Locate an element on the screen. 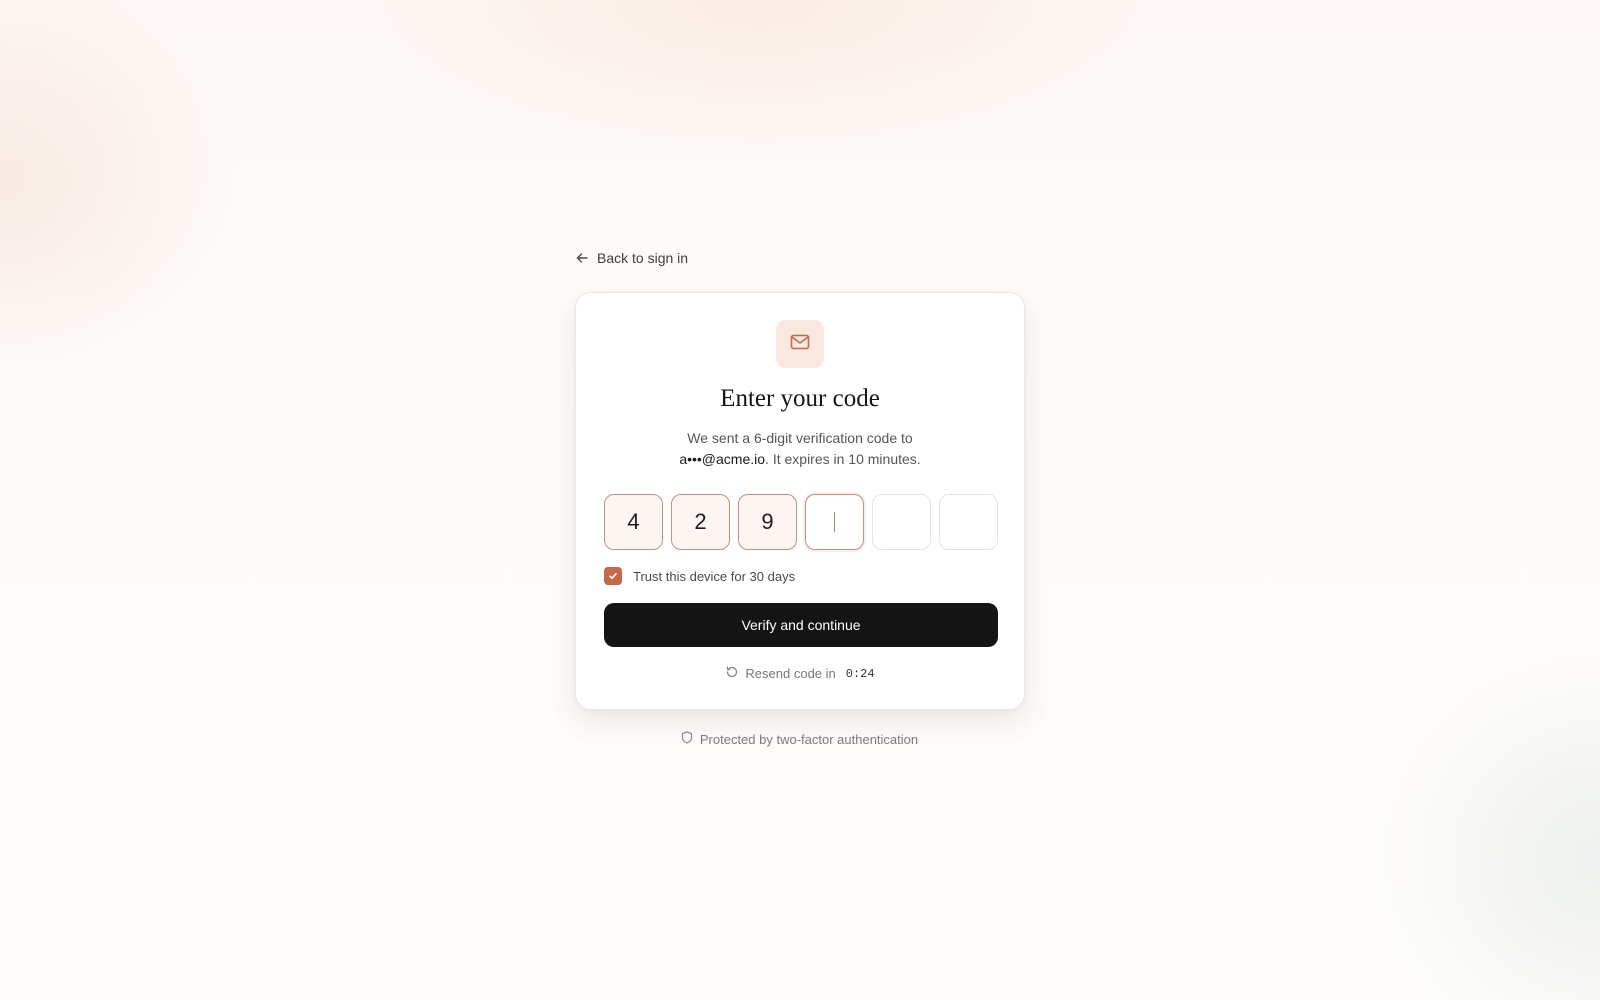 This screenshot has width=1600, height=1000. text-caret is located at coordinates (834, 522).